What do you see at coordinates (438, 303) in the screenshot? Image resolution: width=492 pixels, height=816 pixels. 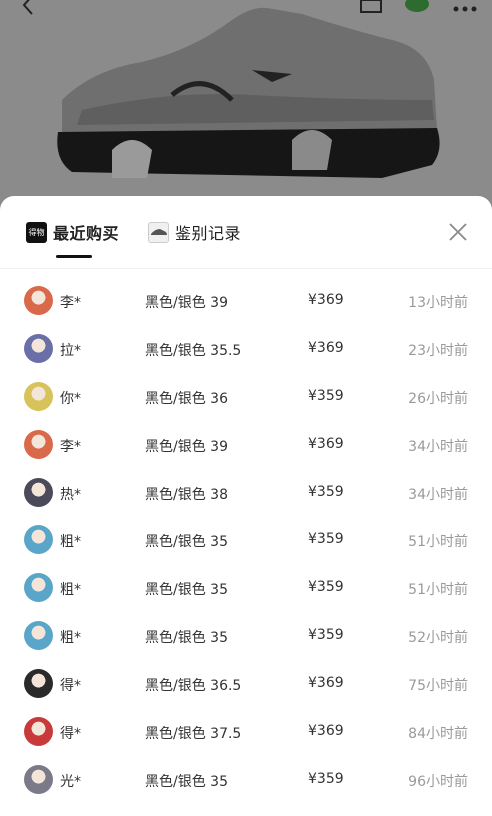 I see `purchase-time: 13小时前` at bounding box center [438, 303].